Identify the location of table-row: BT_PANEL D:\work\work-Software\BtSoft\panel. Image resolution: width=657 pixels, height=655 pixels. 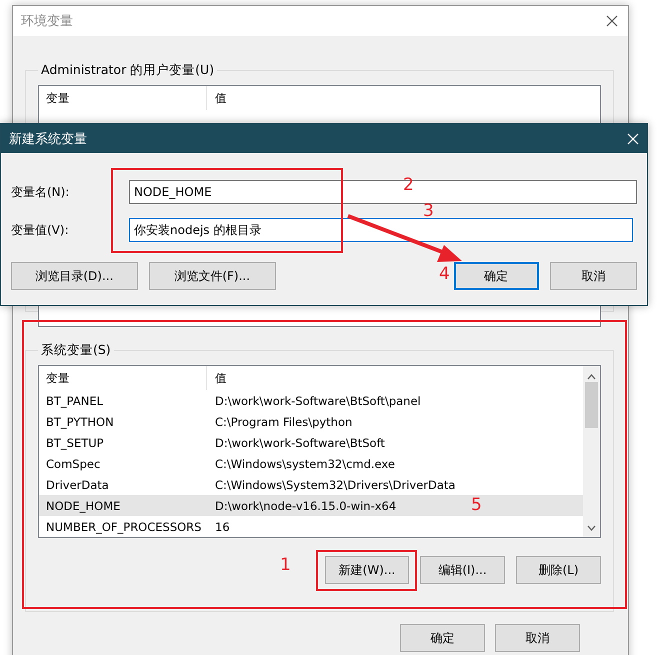
(311, 400).